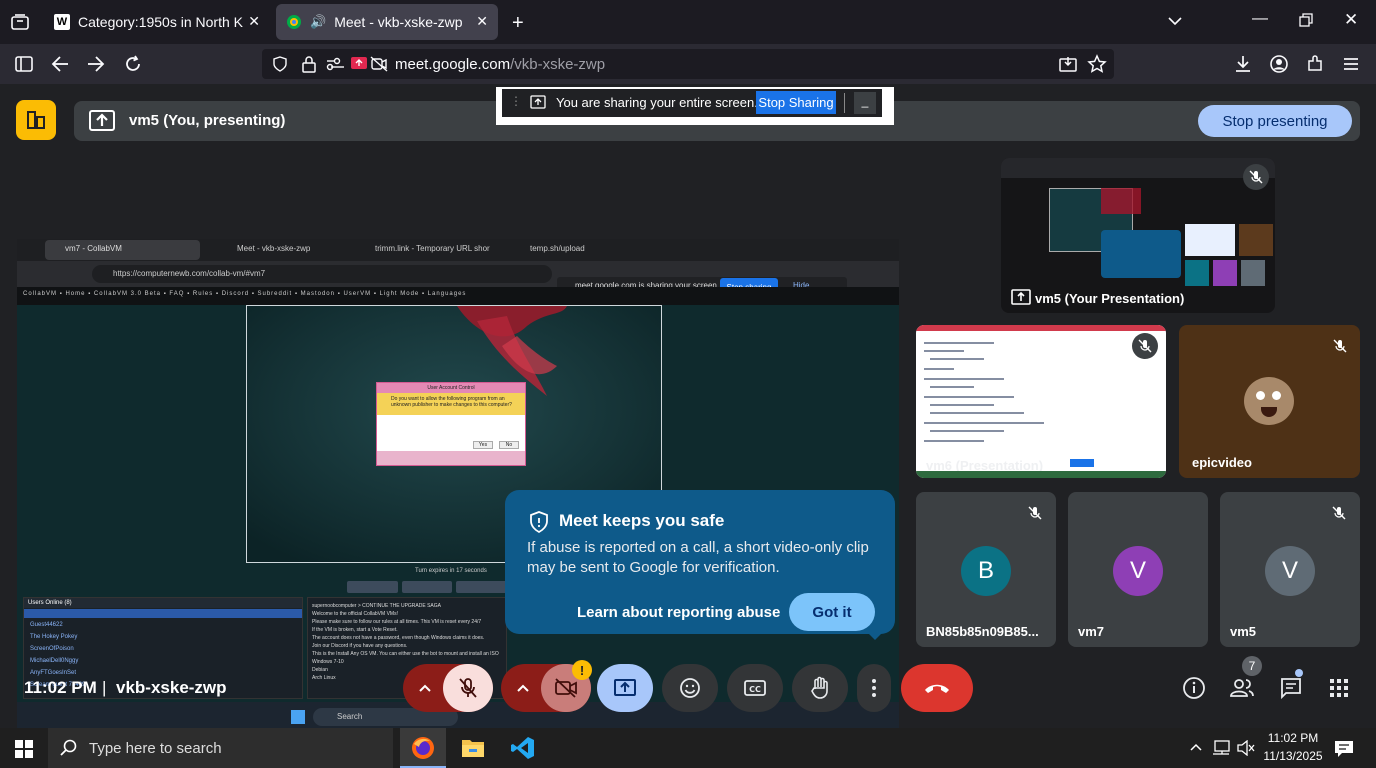 This screenshot has height=768, width=1376. I want to click on list-all-tabs-icon, so click(1175, 21).